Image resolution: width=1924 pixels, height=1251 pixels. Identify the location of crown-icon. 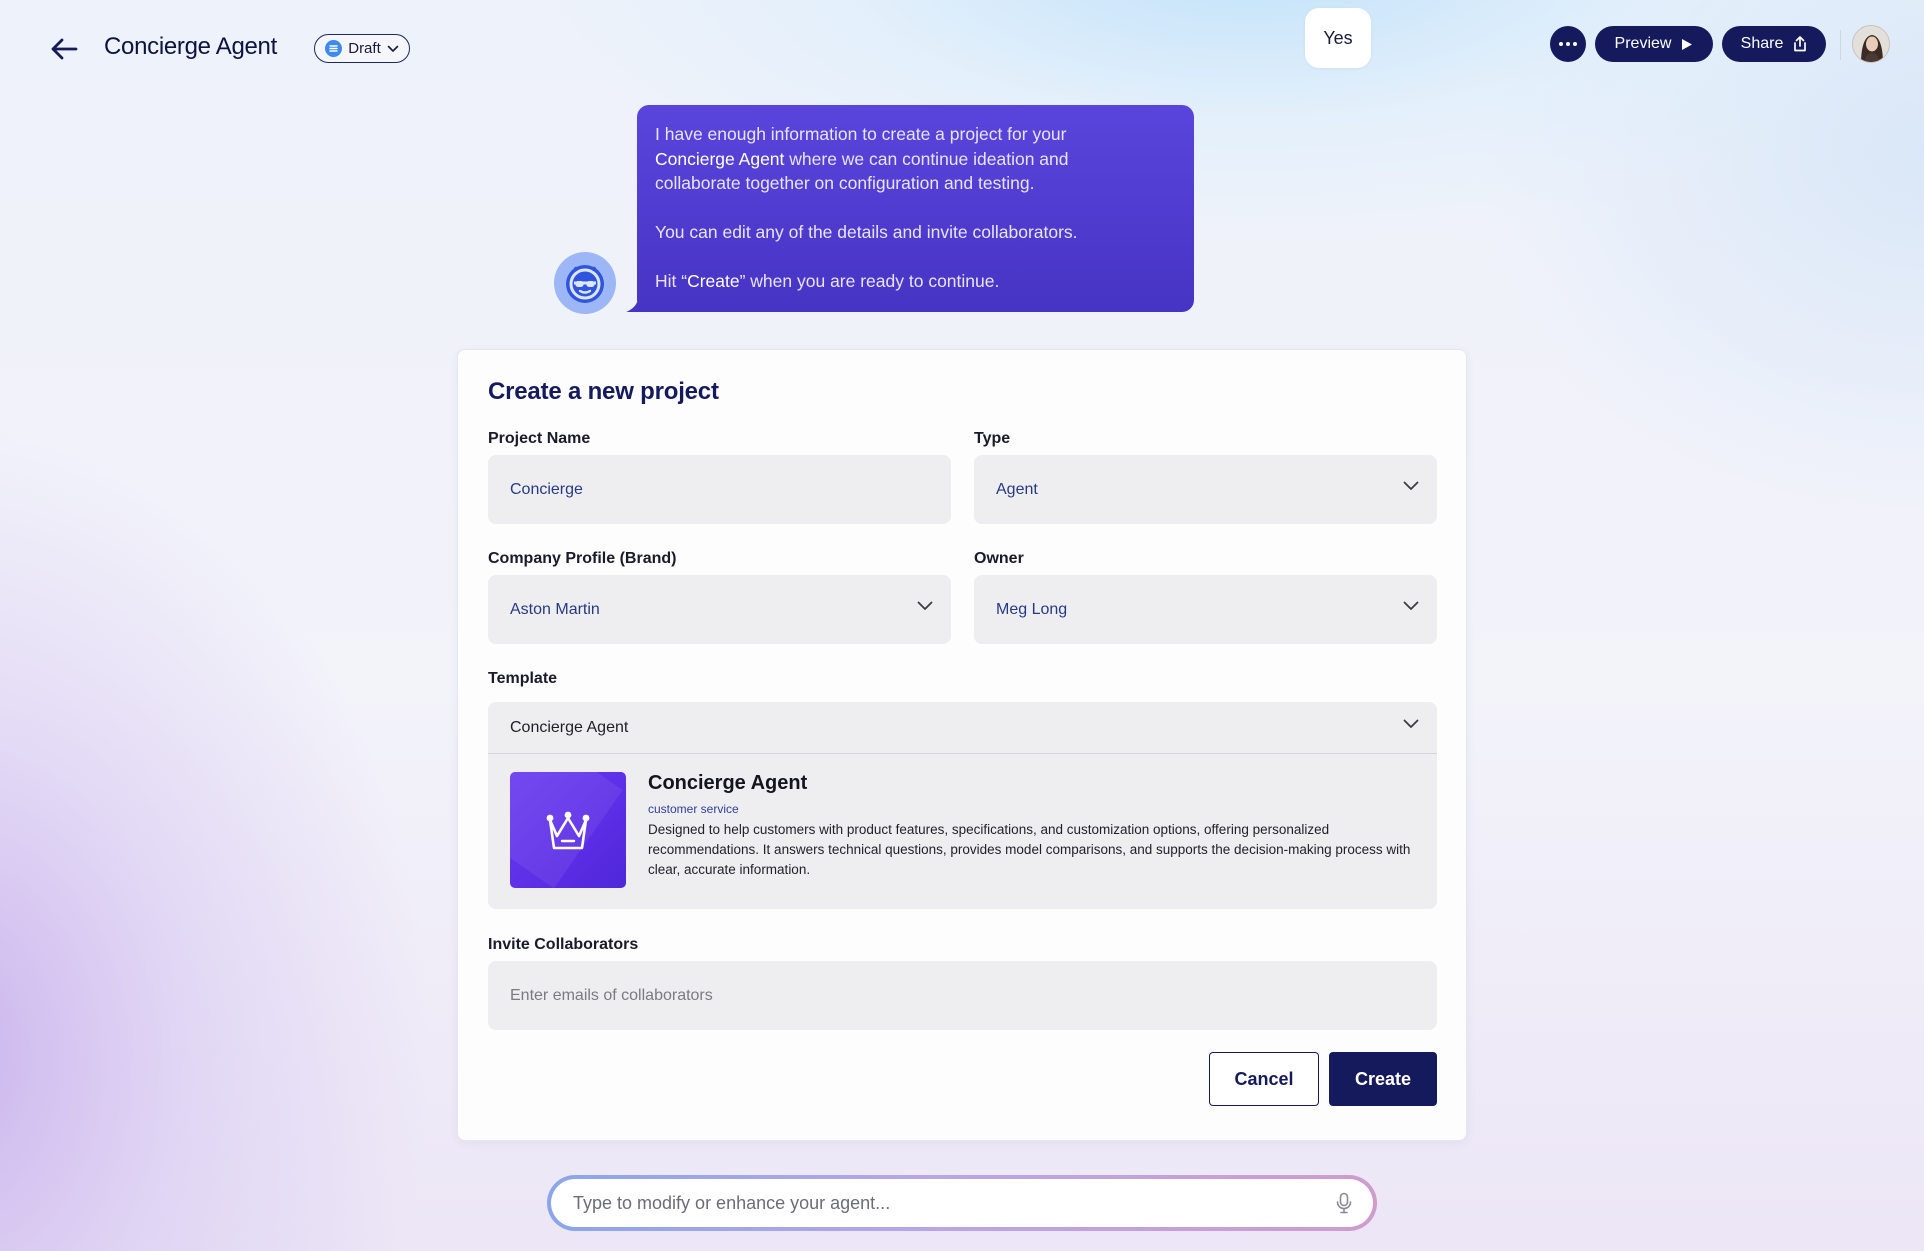
(568, 830).